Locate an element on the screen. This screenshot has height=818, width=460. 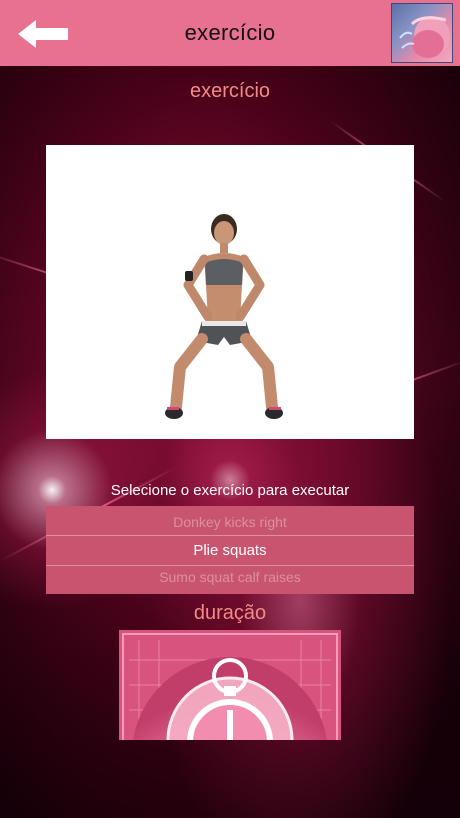
workout-thumbnail is located at coordinates (422, 33).